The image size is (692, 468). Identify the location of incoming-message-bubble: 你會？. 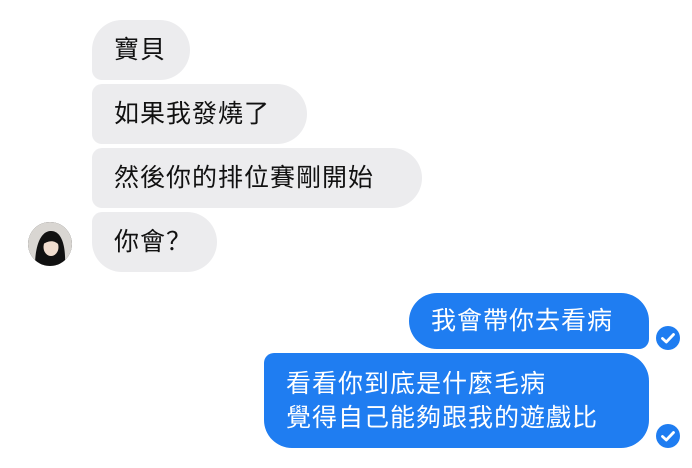
(154, 242).